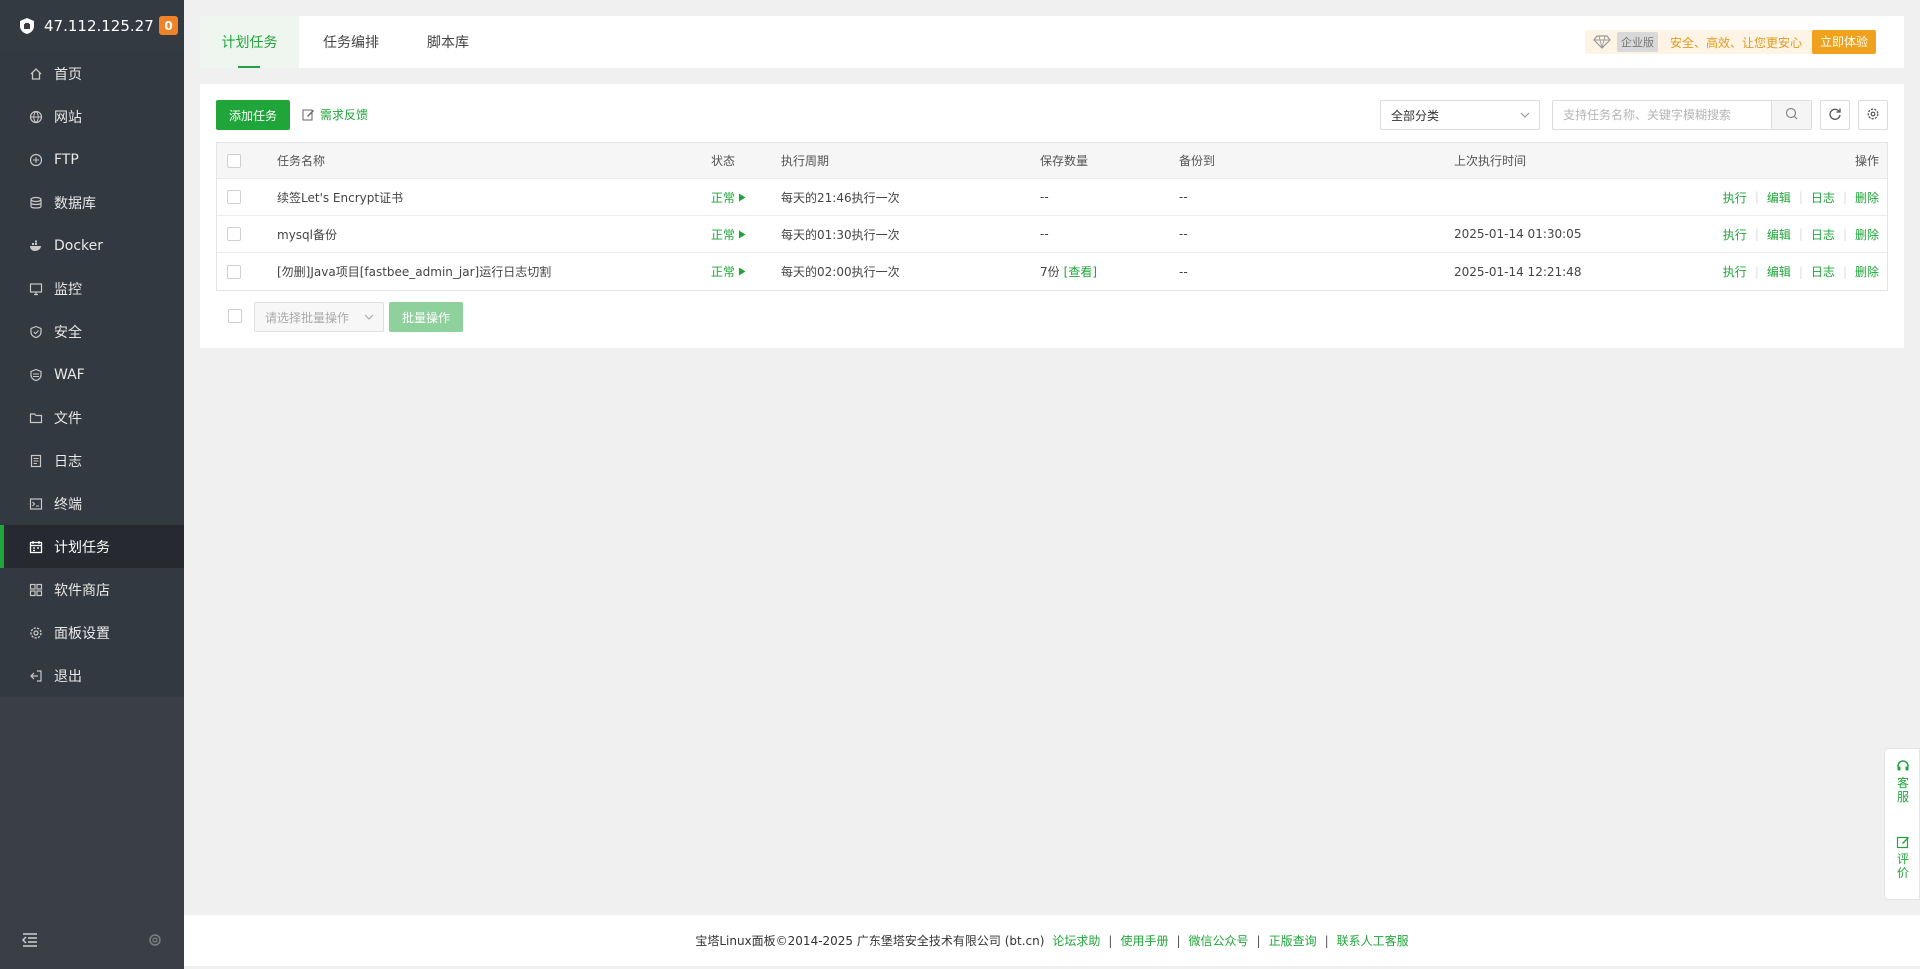 Image resolution: width=1920 pixels, height=969 pixels. Describe the element at coordinates (99, 26) in the screenshot. I see `server-ip: 47.112.125.27` at that location.